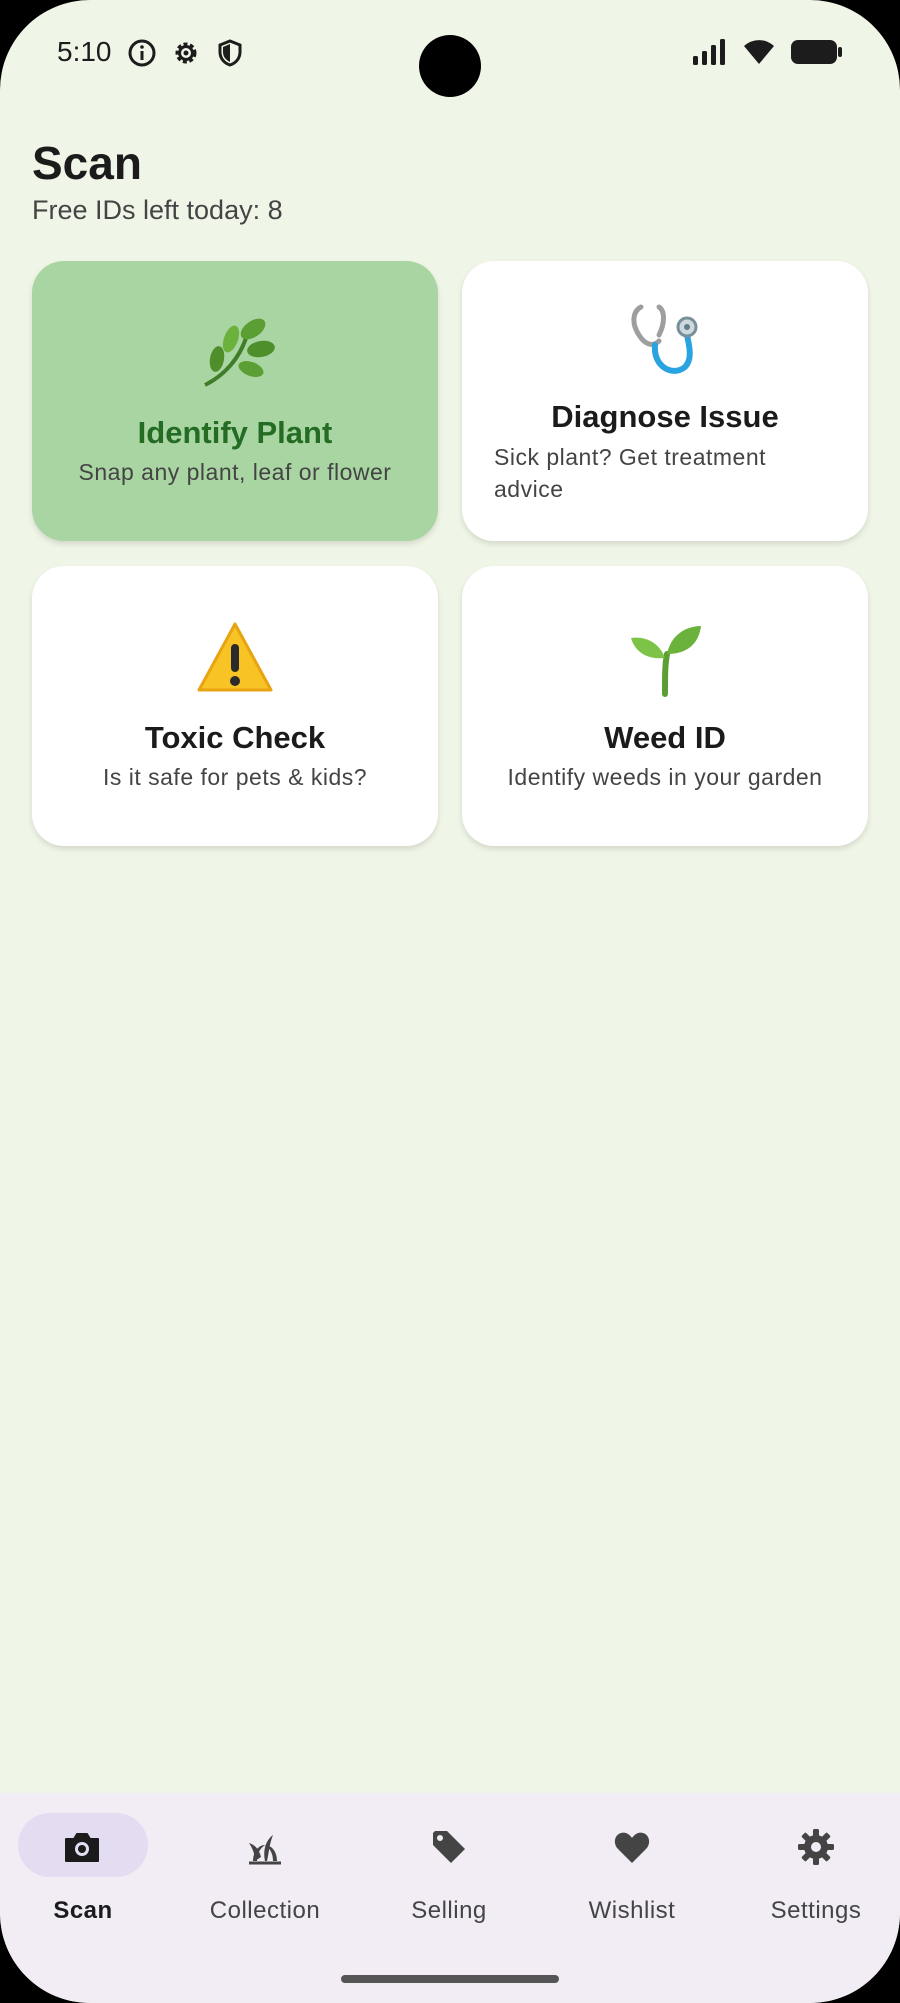 The width and height of the screenshot is (900, 2003). Describe the element at coordinates (630, 473) in the screenshot. I see `card-description: Sick plant? Get treatment advice` at that location.